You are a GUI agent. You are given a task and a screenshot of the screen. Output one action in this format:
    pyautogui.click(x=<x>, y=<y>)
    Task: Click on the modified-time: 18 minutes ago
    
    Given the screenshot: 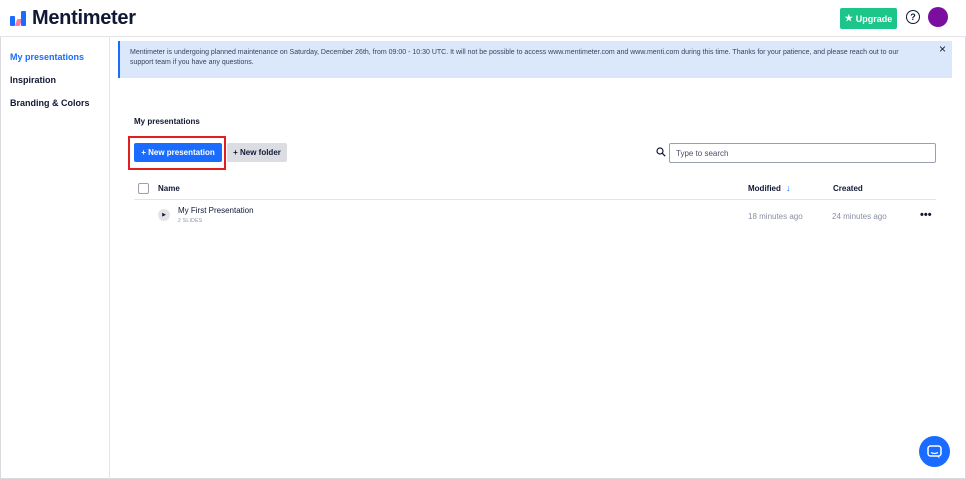 What is the action you would take?
    pyautogui.click(x=775, y=216)
    